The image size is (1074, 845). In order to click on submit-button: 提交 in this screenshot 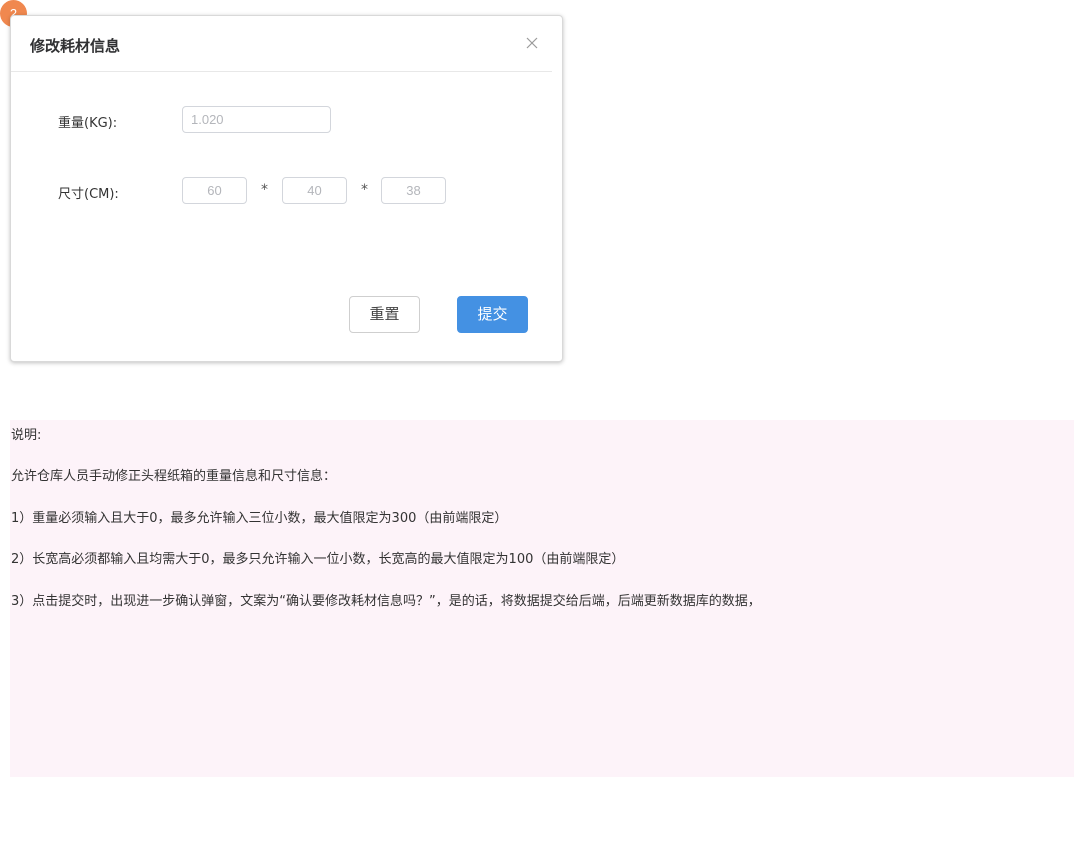, I will do `click(492, 314)`.